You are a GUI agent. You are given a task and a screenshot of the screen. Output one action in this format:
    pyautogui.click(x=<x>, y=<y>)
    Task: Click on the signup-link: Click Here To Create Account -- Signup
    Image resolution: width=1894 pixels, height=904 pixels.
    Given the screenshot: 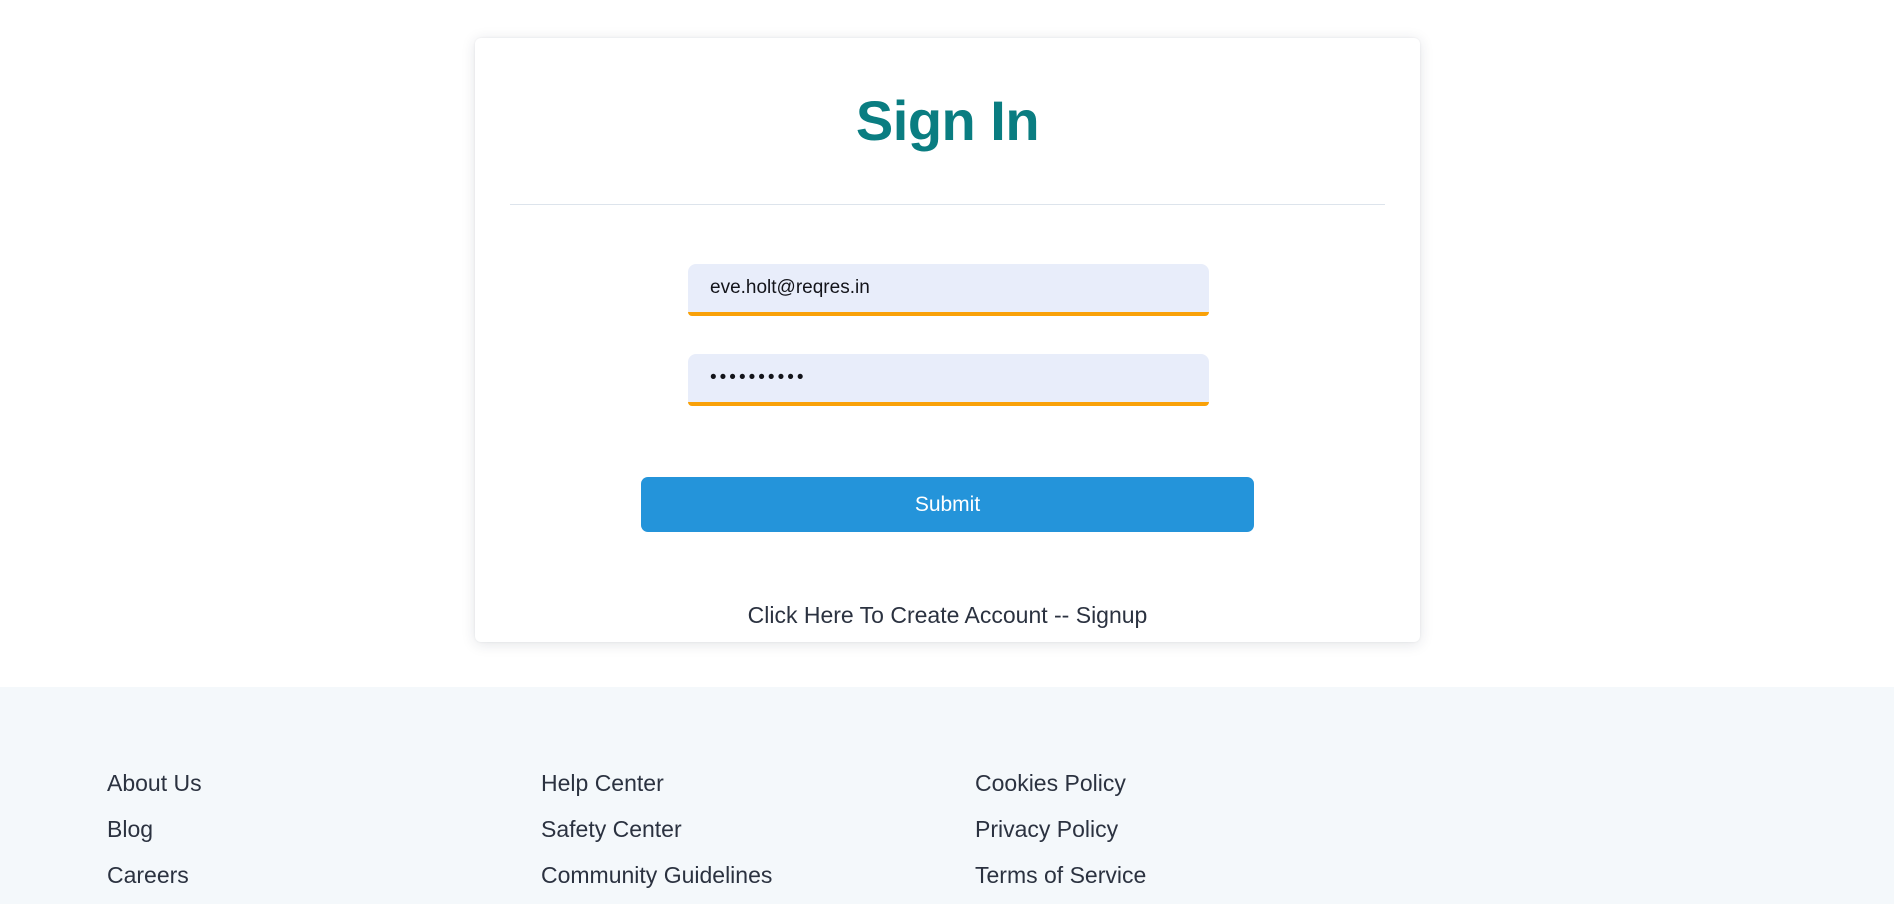 What is the action you would take?
    pyautogui.click(x=947, y=615)
    